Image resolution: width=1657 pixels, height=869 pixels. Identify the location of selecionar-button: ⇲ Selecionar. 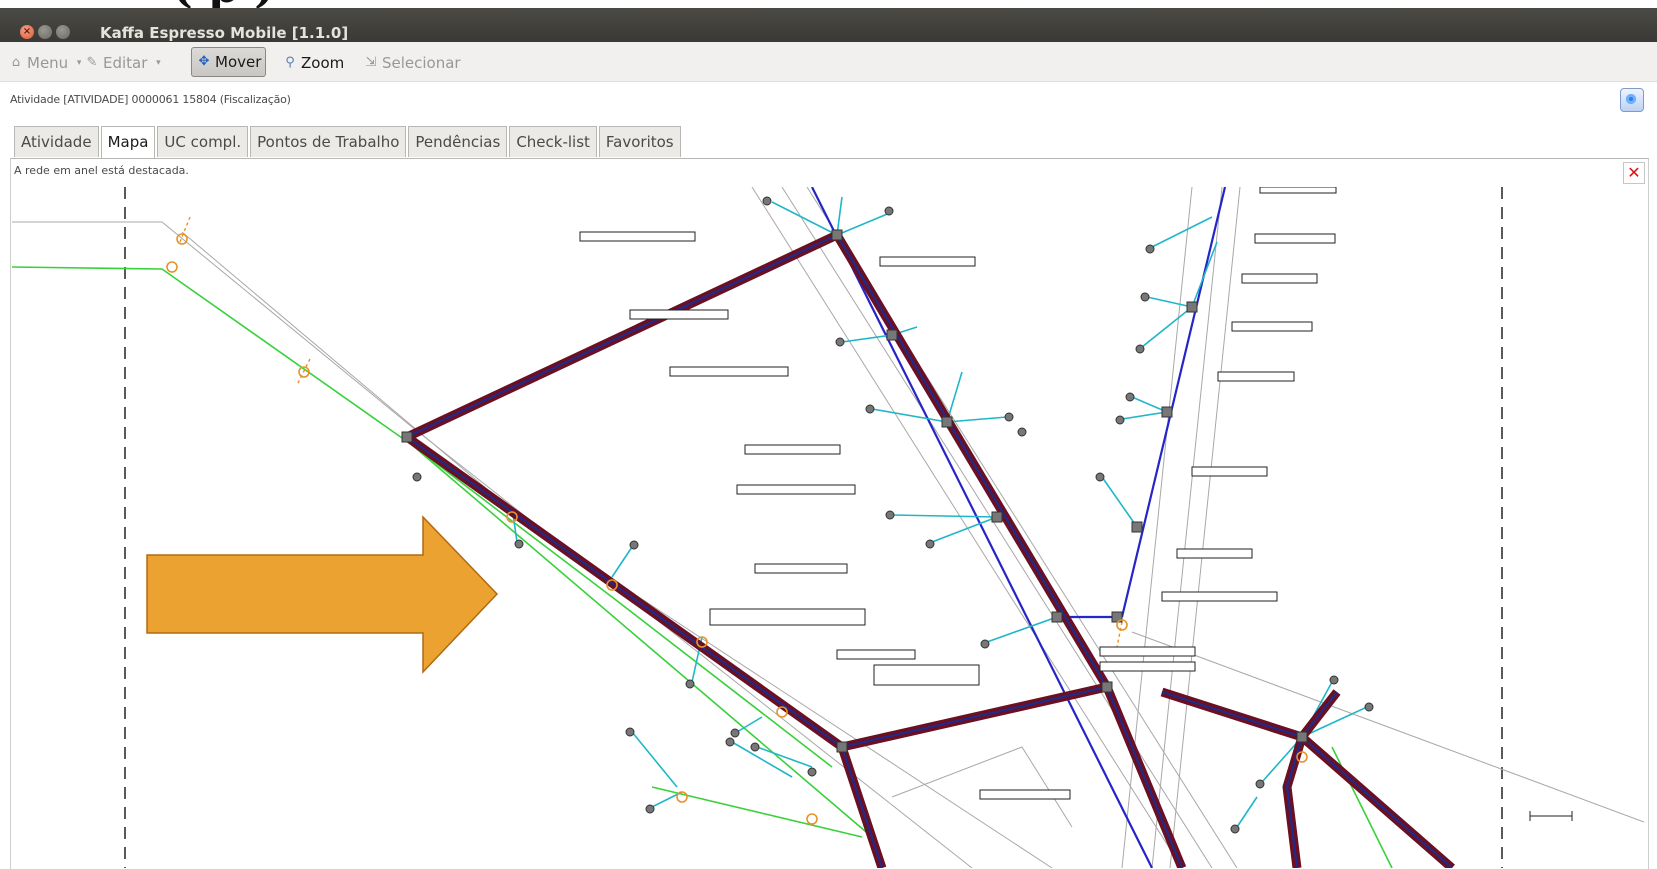
(412, 63).